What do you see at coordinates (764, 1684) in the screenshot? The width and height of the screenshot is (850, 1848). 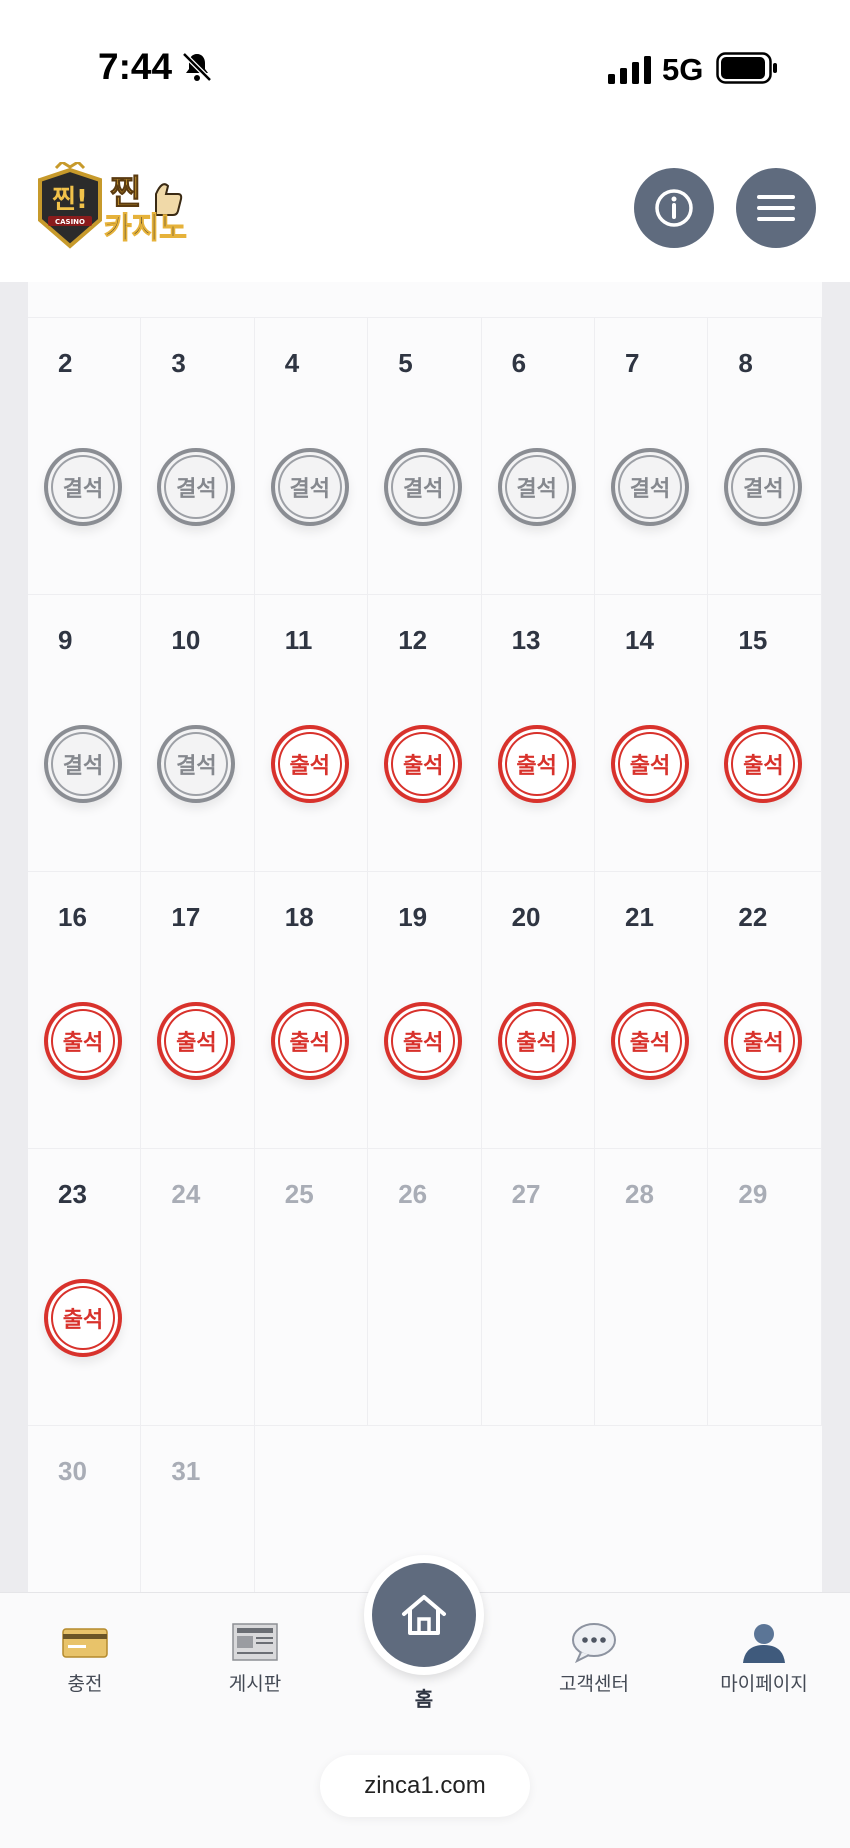 I see `nav-label-my-page: 마이페이지` at bounding box center [764, 1684].